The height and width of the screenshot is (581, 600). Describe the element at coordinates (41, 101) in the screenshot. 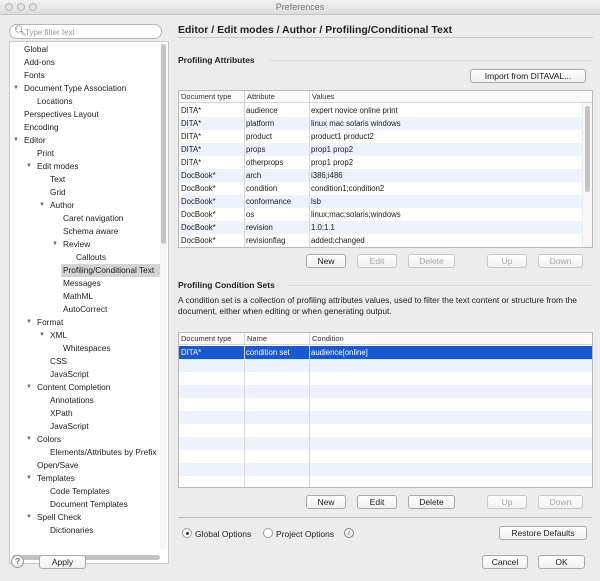

I see `tree-item: Locations` at that location.